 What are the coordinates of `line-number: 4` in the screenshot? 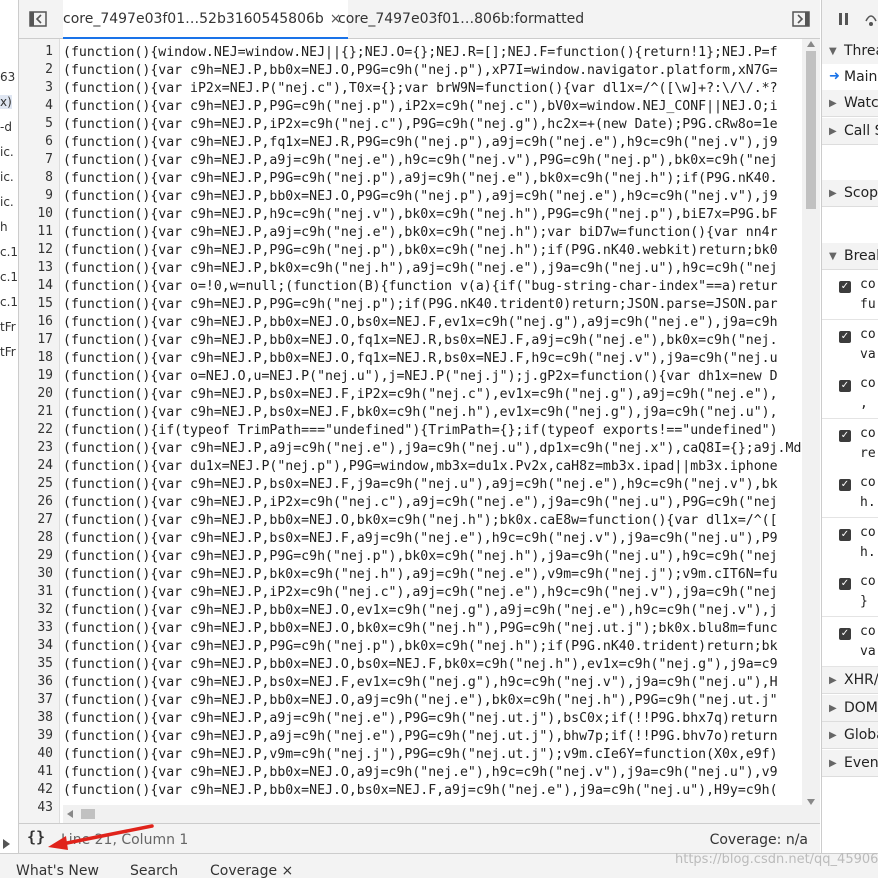 It's located at (49, 105).